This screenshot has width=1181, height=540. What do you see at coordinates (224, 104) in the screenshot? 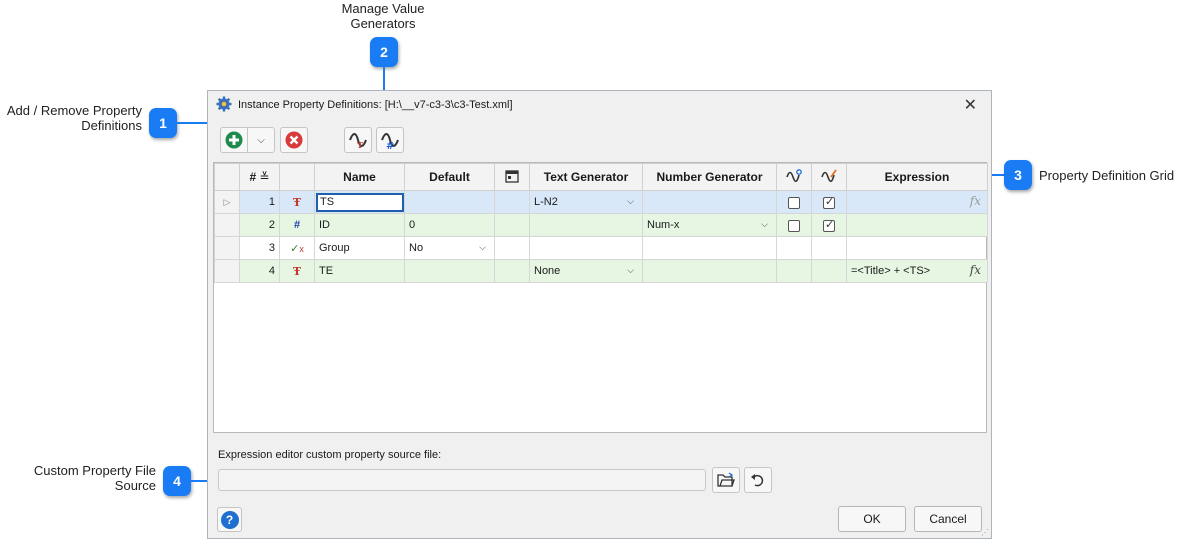
I see `gear-icon` at bounding box center [224, 104].